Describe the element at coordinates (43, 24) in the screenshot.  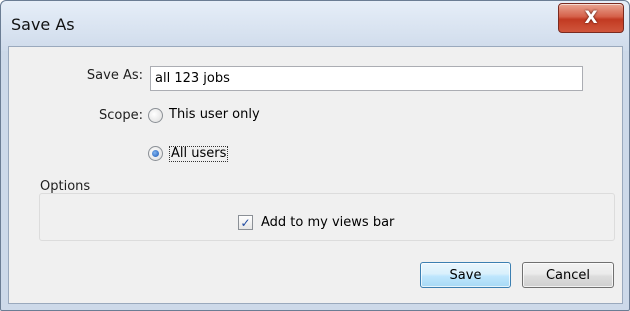
I see `dialog-title: Save As` at that location.